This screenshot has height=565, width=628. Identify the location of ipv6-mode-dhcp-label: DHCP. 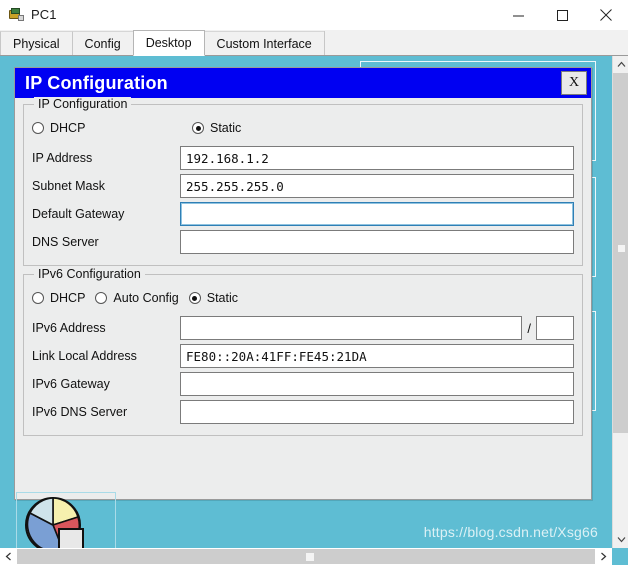
(68, 298).